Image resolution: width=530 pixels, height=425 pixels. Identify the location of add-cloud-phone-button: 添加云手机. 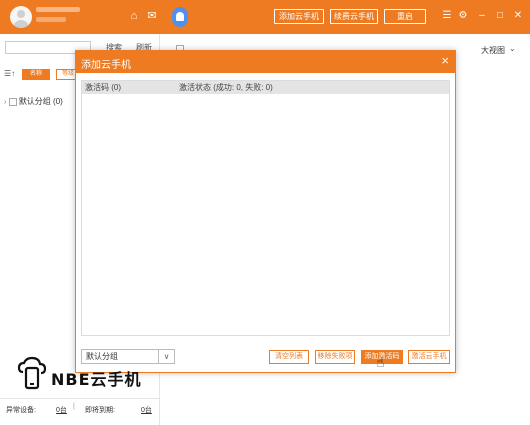
(299, 16).